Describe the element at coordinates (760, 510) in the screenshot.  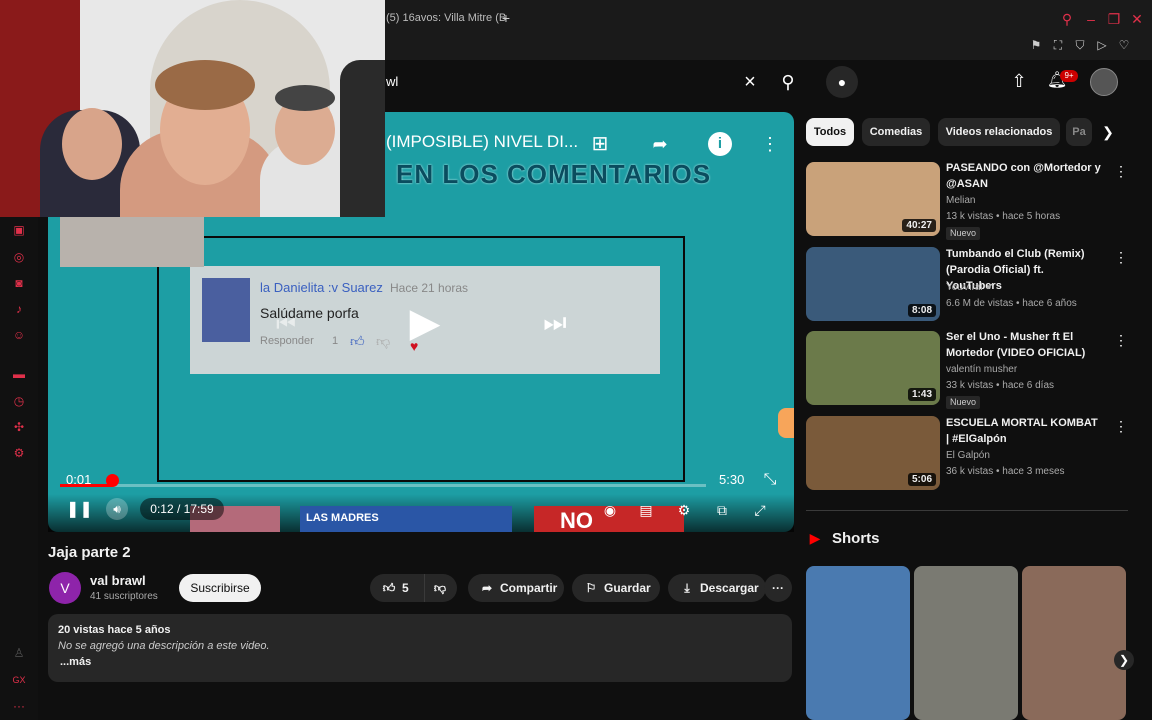
I see `fullscreen-icon: ⤢` at that location.